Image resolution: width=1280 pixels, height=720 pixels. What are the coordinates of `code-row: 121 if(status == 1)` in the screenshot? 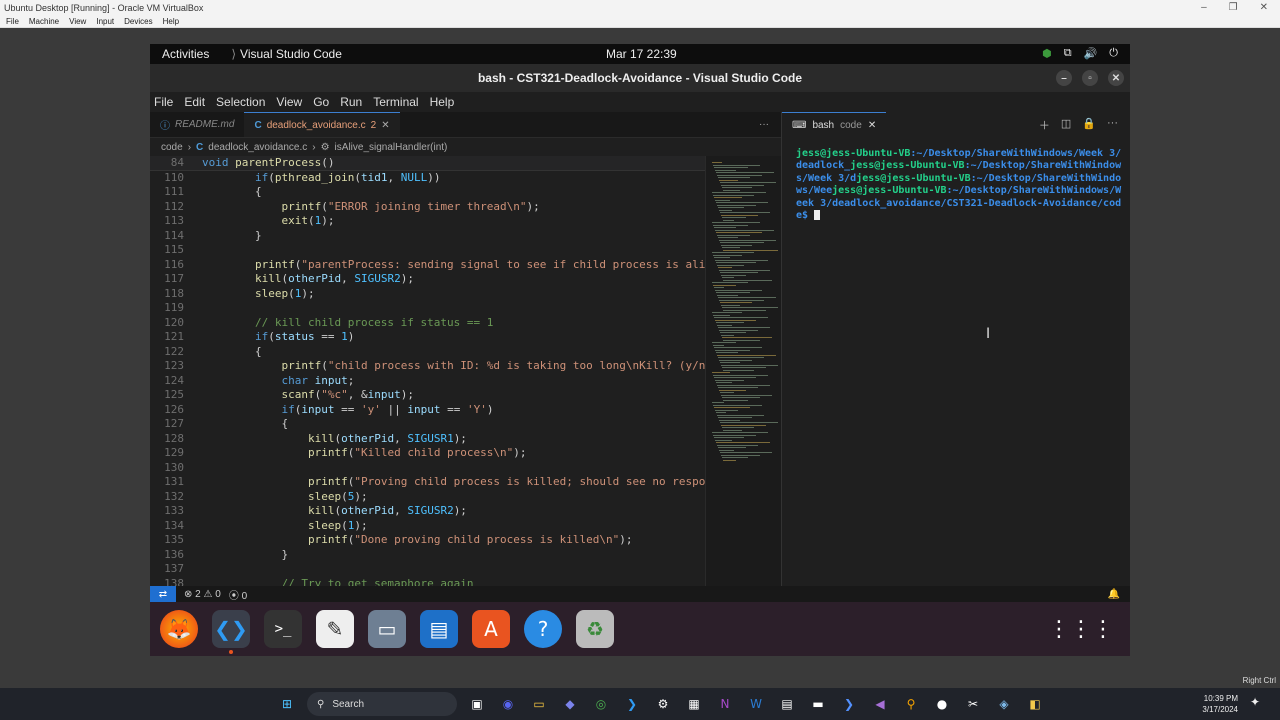 It's located at (427, 337).